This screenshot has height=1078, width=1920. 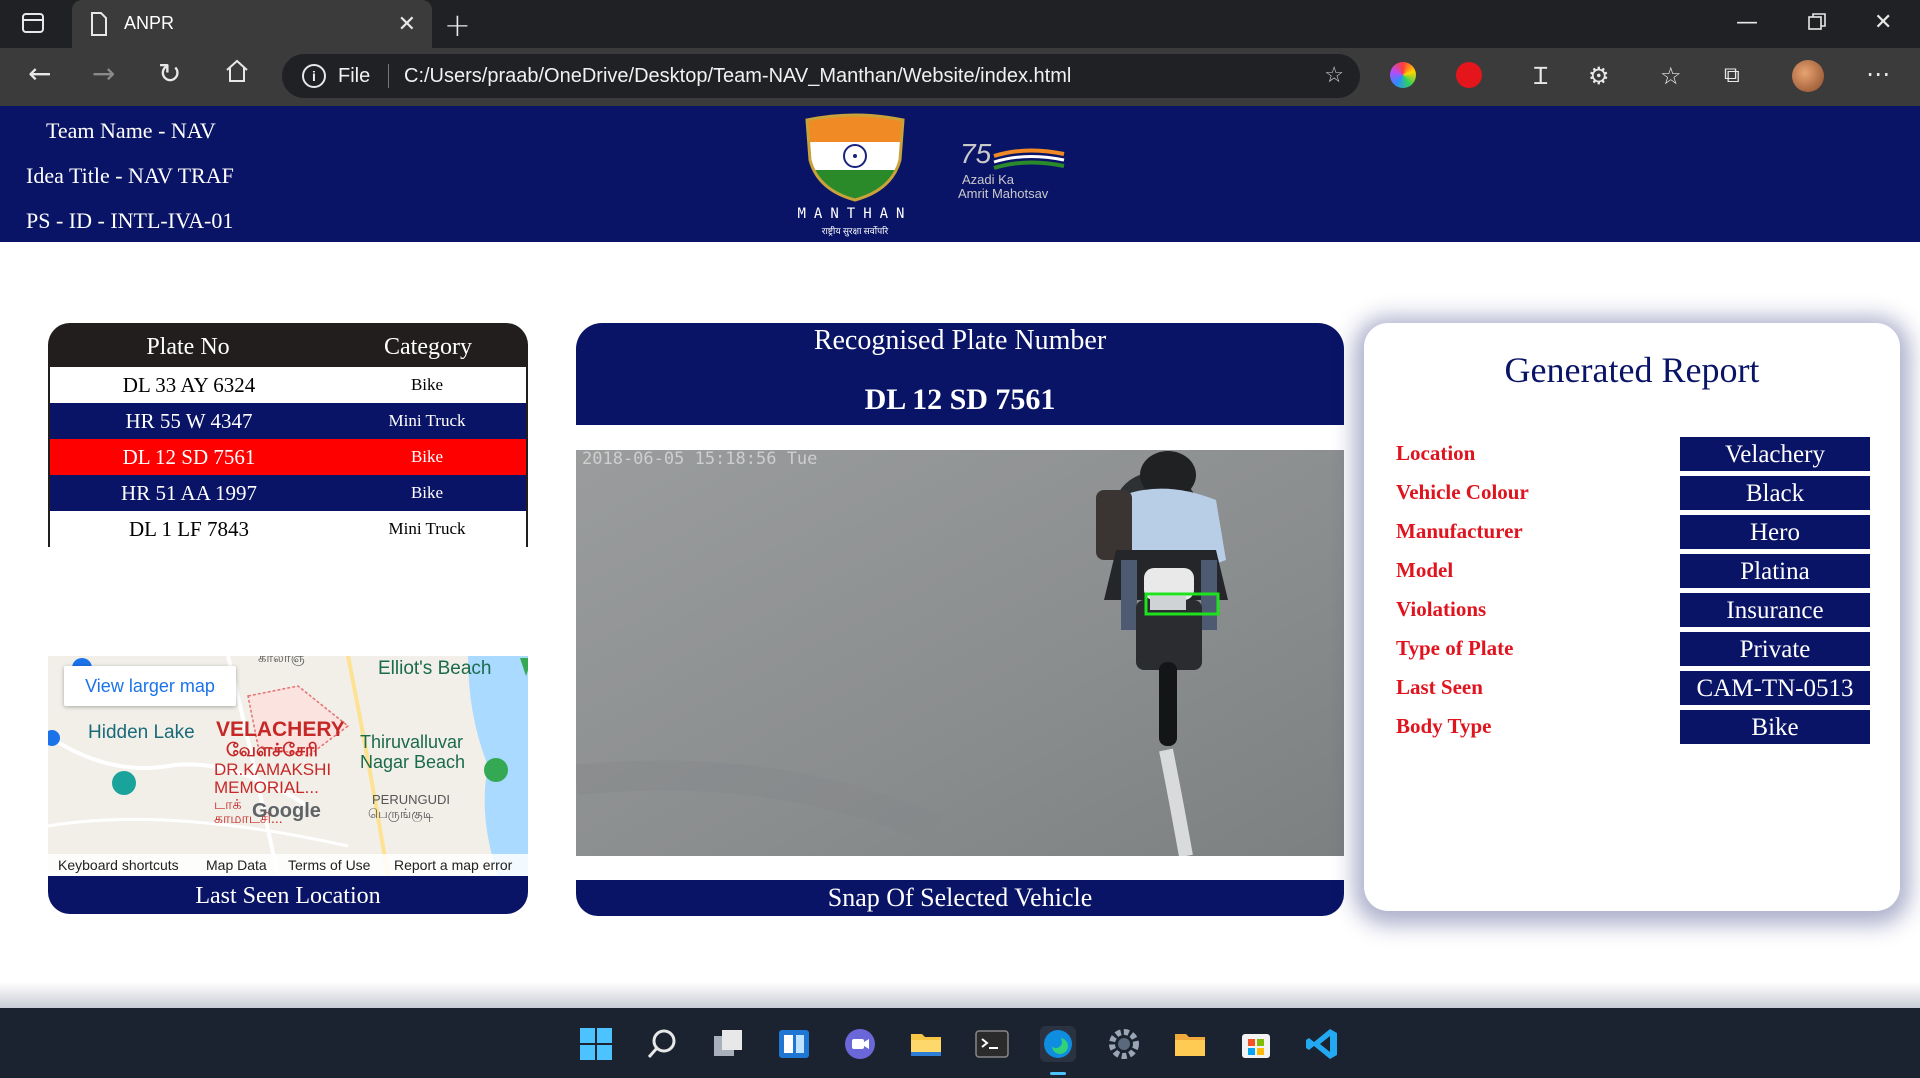 What do you see at coordinates (453, 865) in the screenshot?
I see `report-map-error-link: Report a map error` at bounding box center [453, 865].